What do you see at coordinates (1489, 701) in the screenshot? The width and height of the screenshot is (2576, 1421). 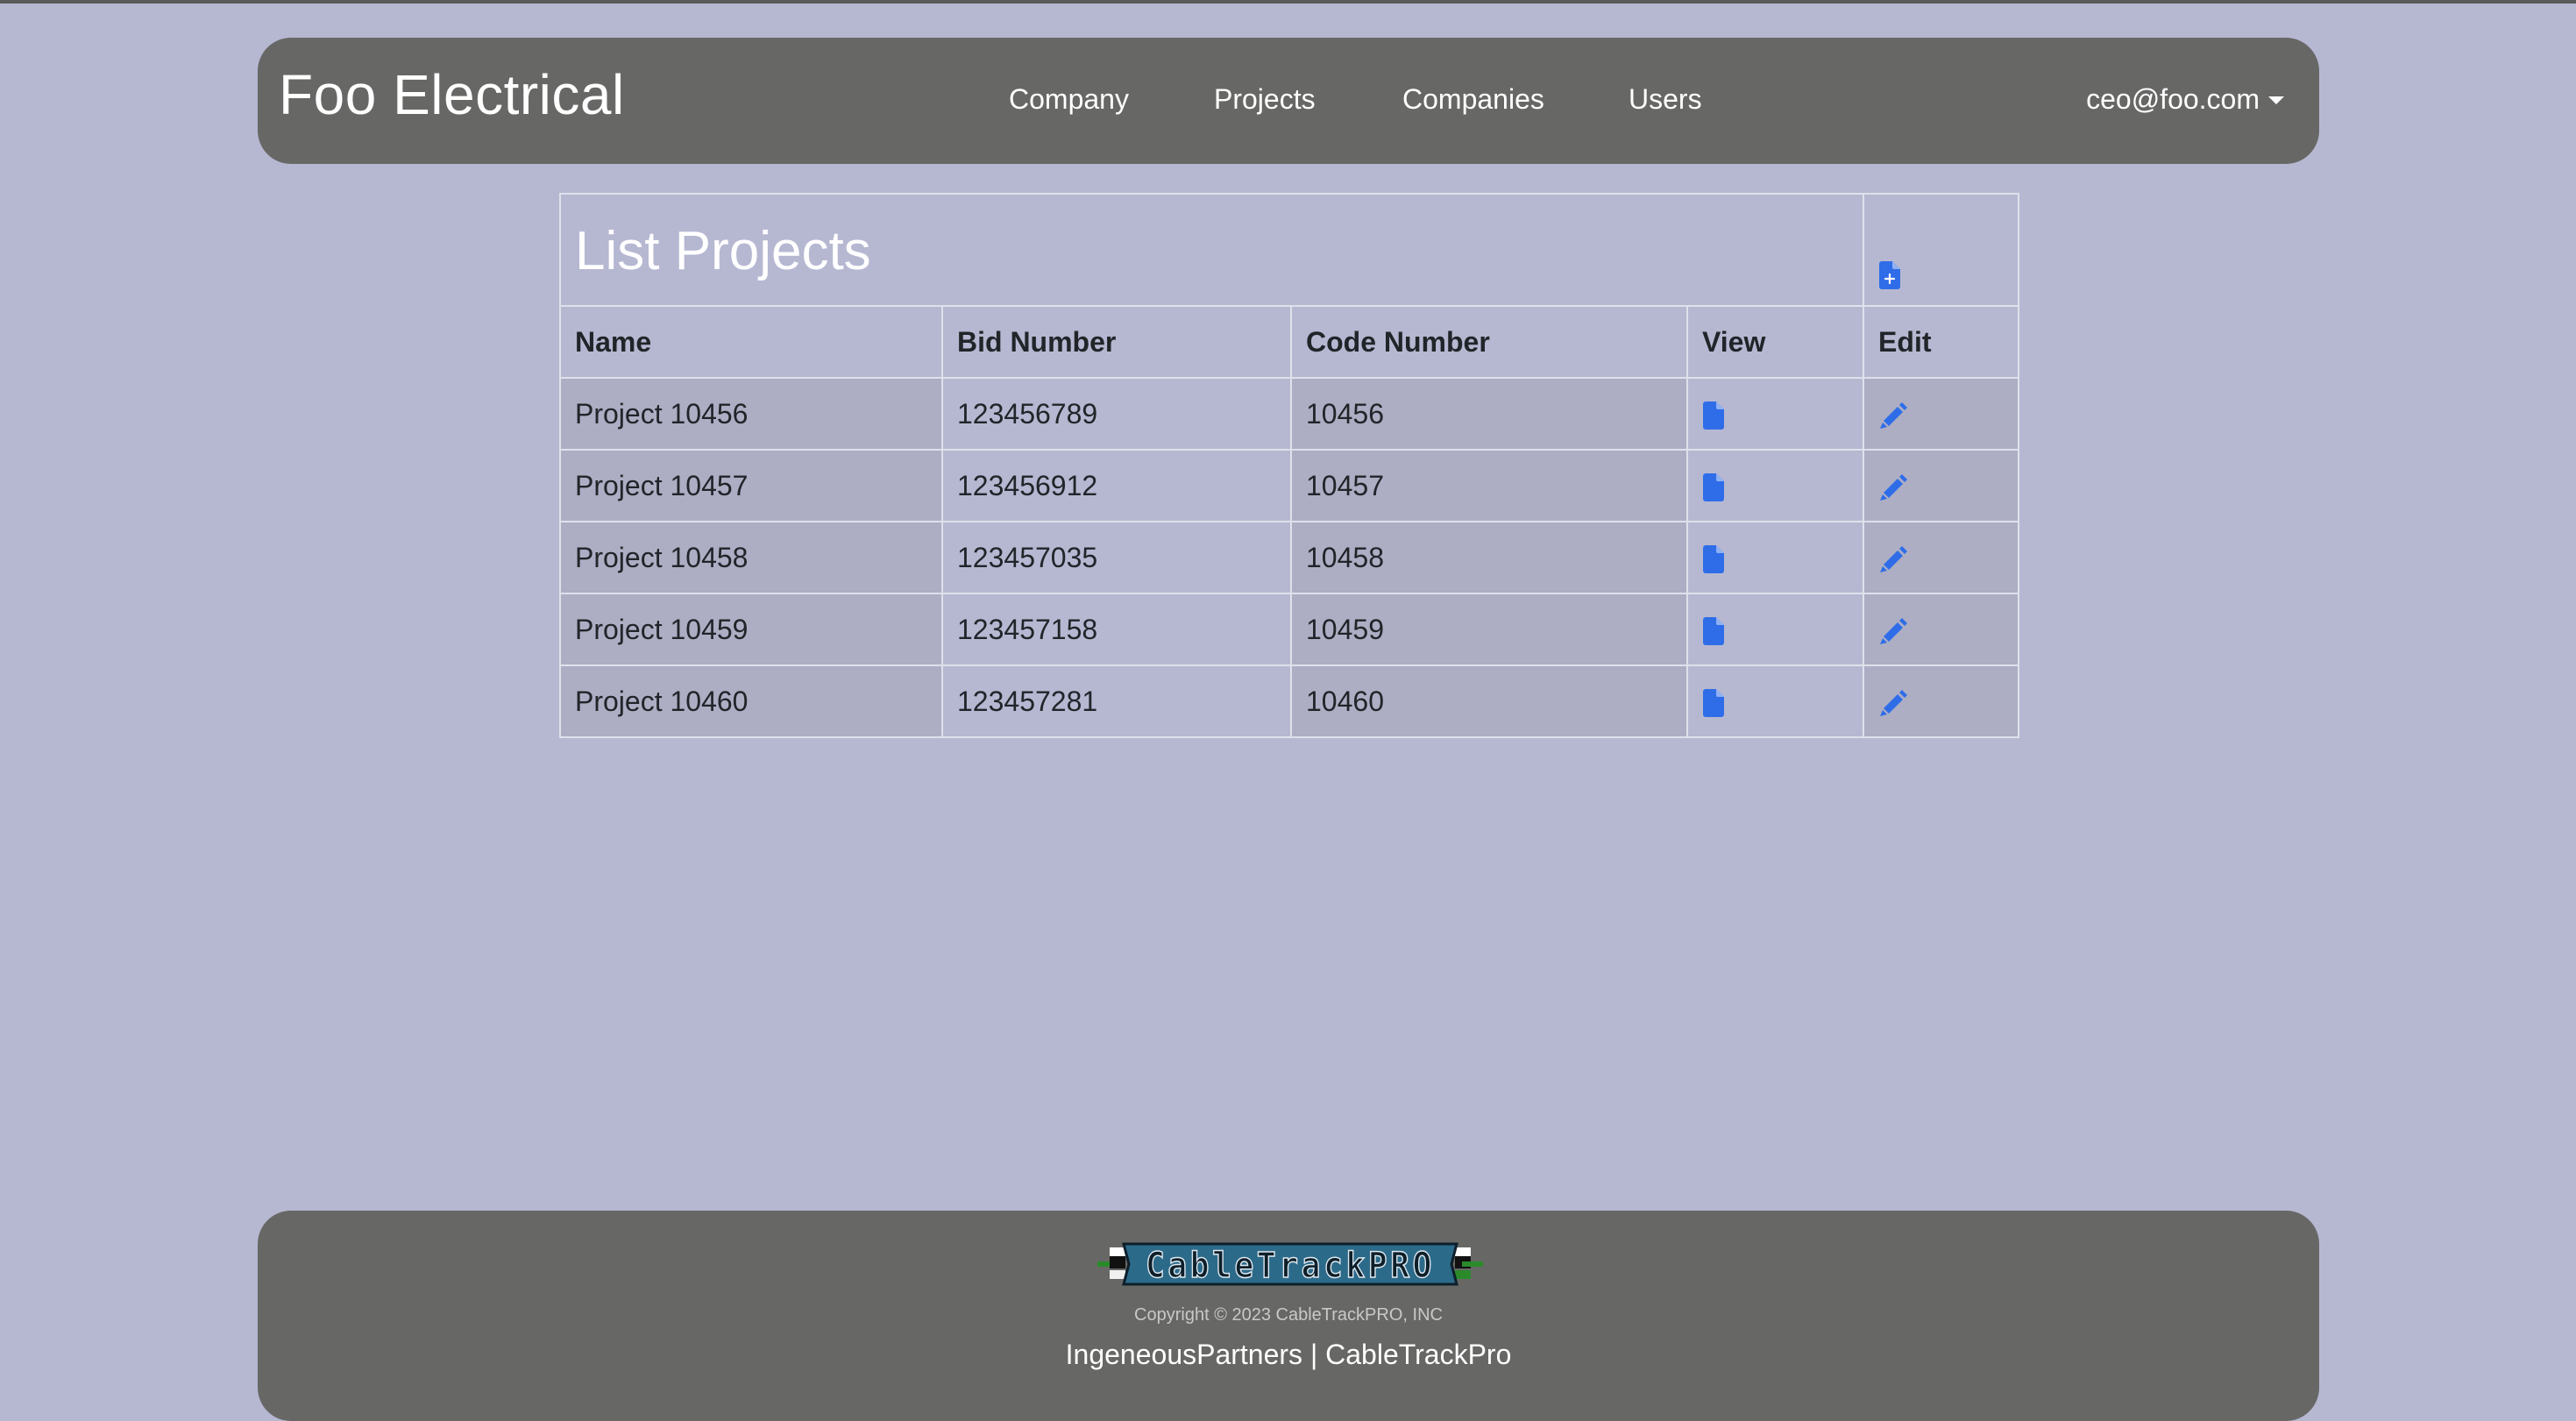 I see `cell-code-number: 10460` at bounding box center [1489, 701].